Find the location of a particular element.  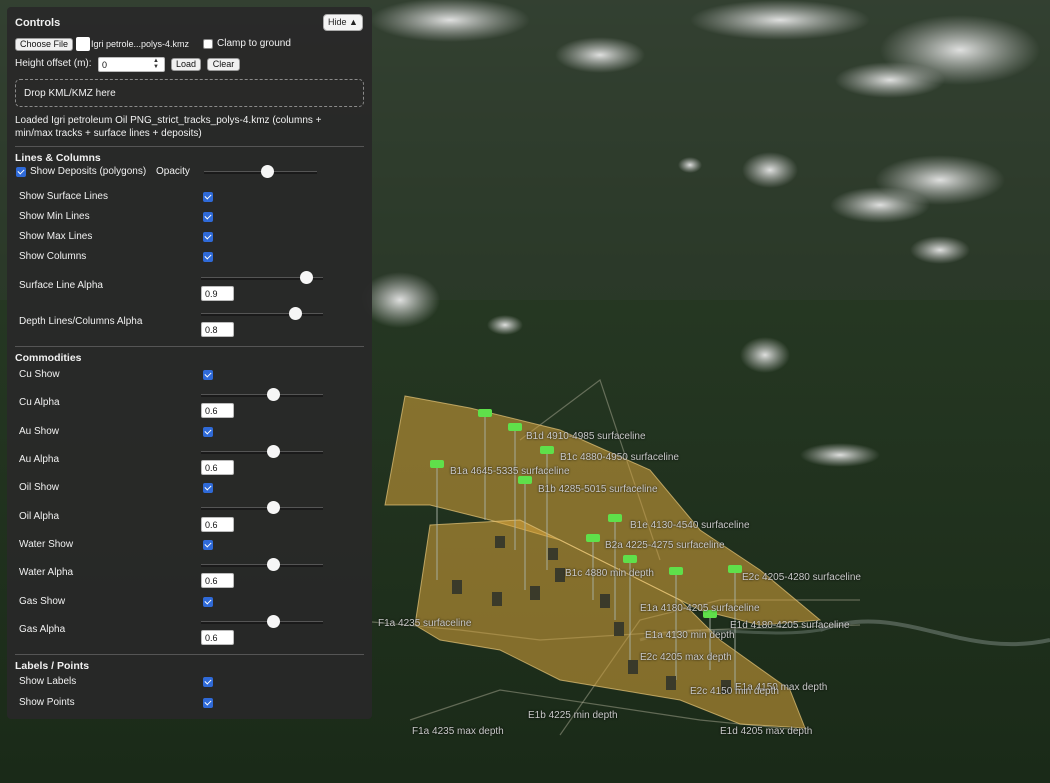

au-show-checkbox is located at coordinates (208, 432).